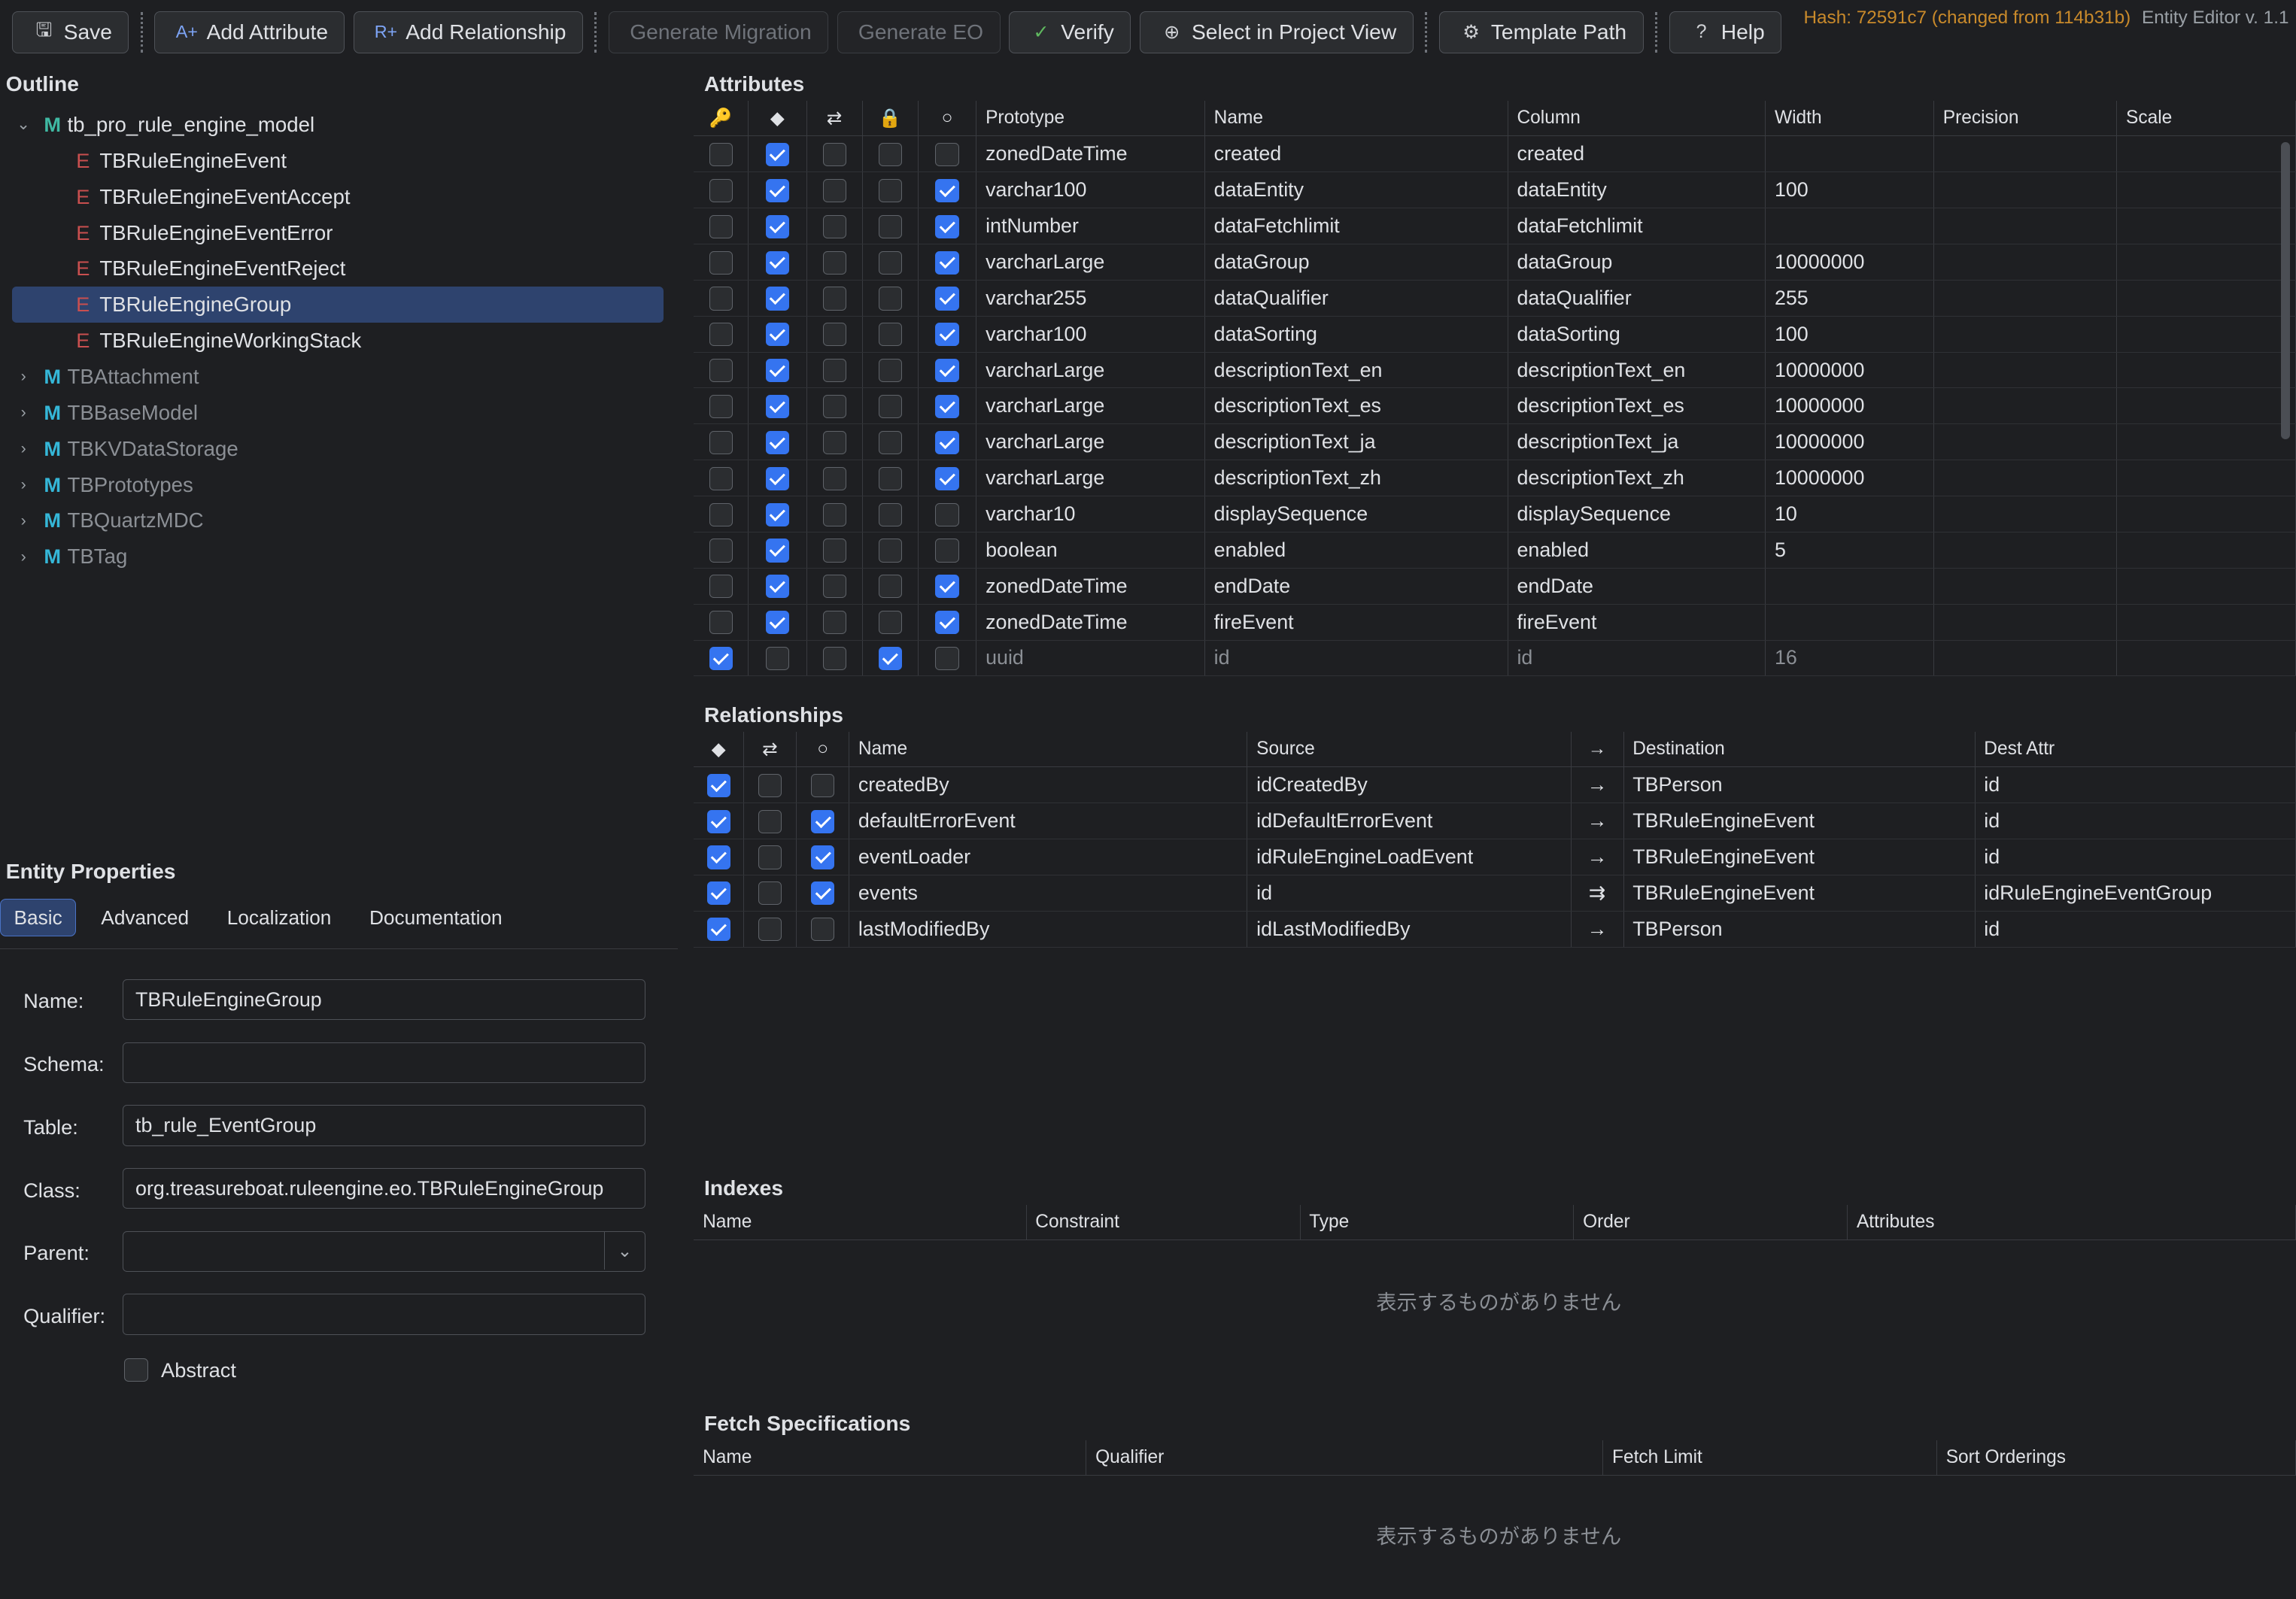 This screenshot has height=1599, width=2296. I want to click on attribute-row: intNumber dataFetchlimit dataFetchlimit, so click(1495, 226).